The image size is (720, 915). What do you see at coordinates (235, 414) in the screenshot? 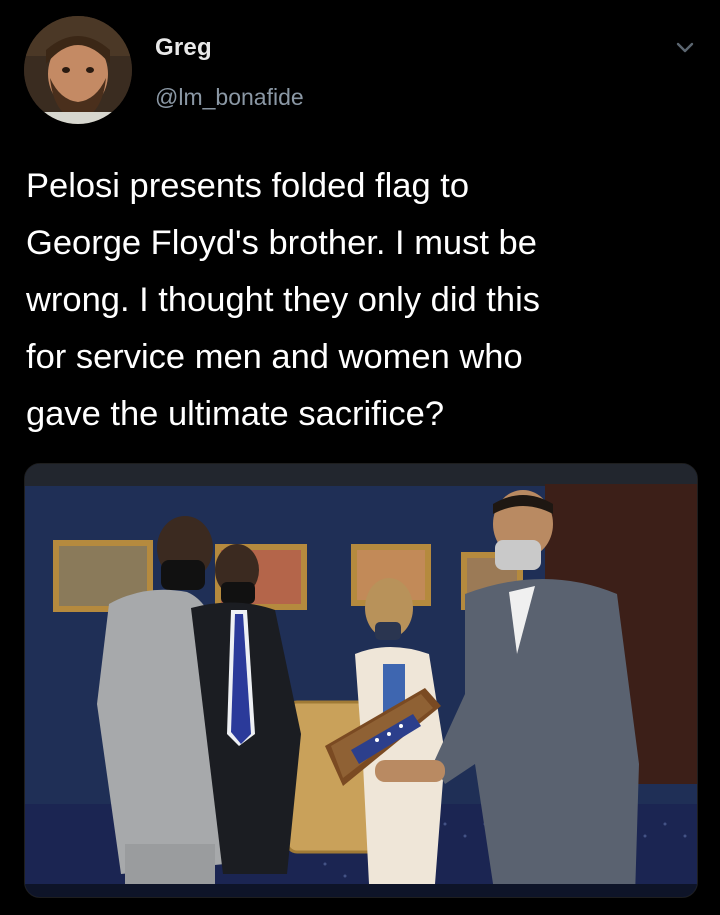
I see `tweet-text-line: gave the ultimate sacrifice?` at bounding box center [235, 414].